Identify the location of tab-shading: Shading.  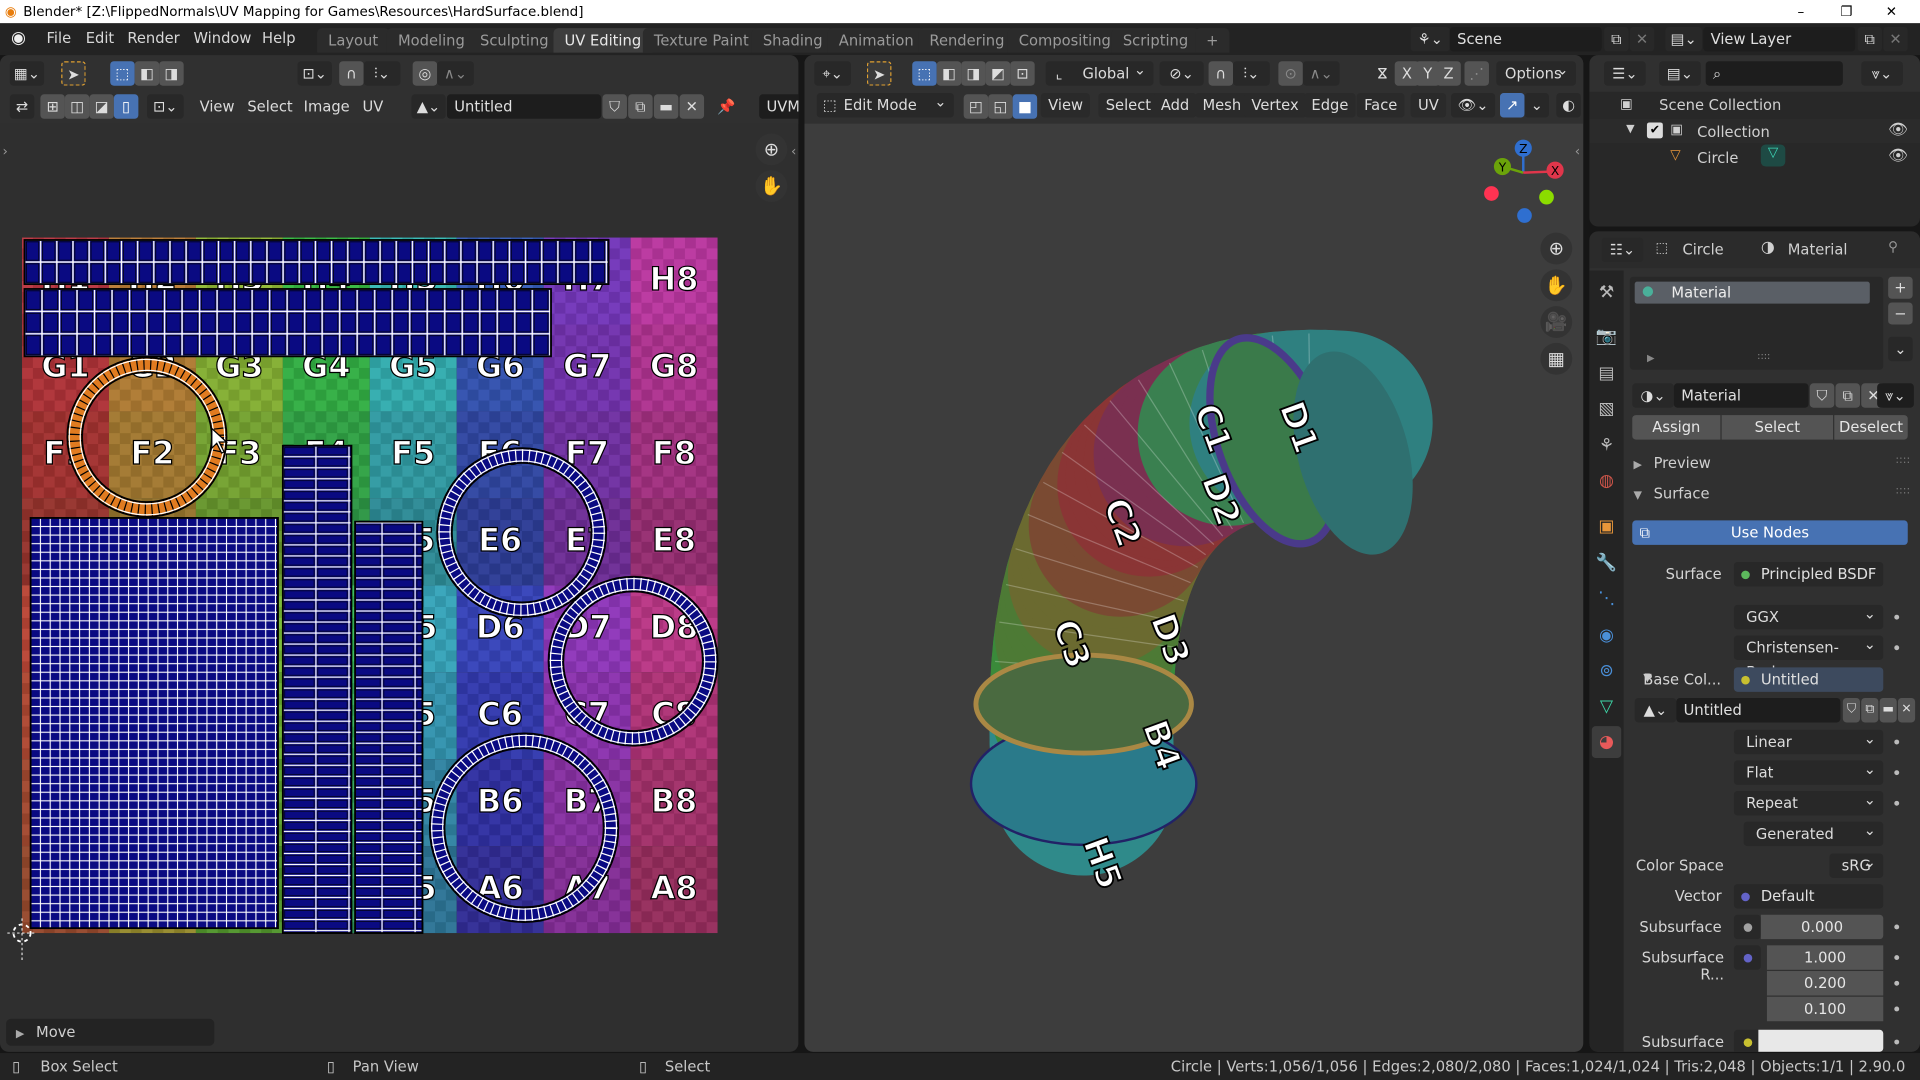
(792, 40).